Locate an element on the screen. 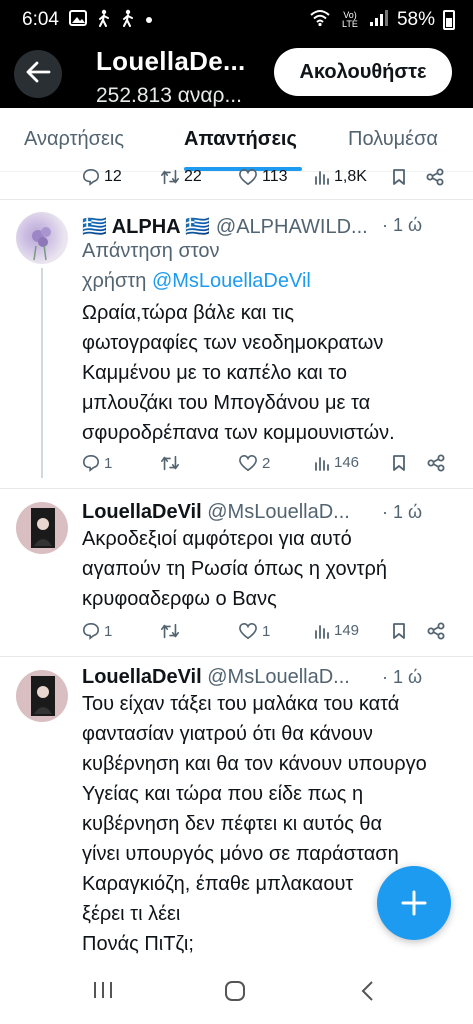  avatar-flower-image is located at coordinates (41, 244).